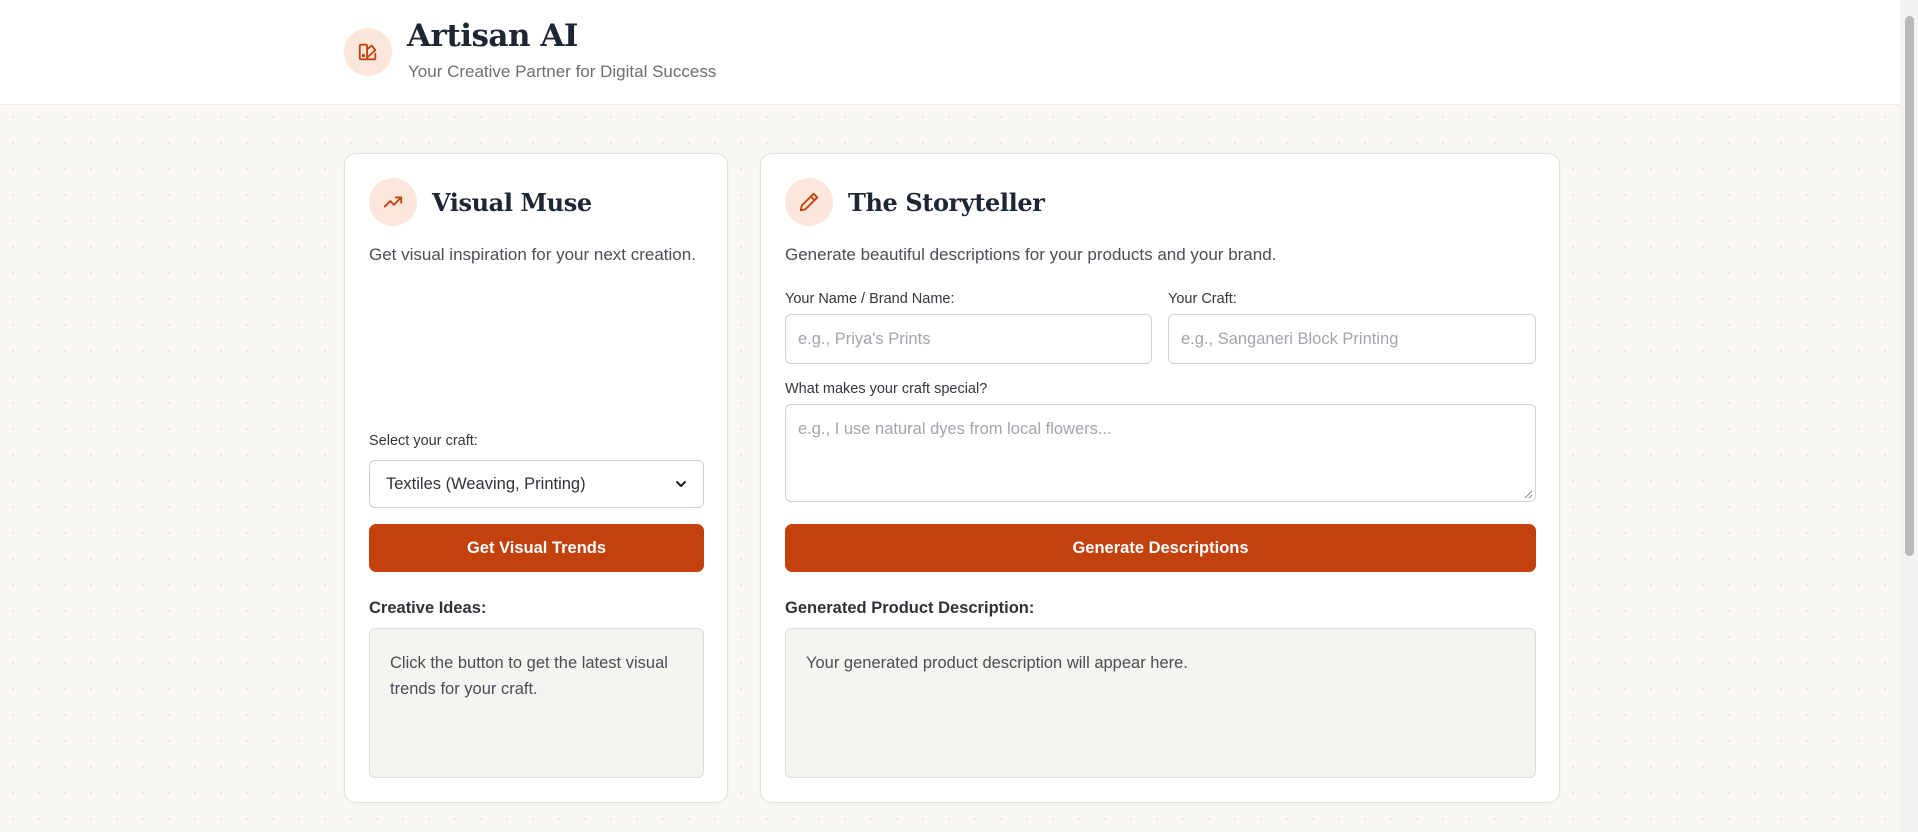 The image size is (1918, 832). Describe the element at coordinates (492, 36) in the screenshot. I see `app-title: Artisan AI` at that location.